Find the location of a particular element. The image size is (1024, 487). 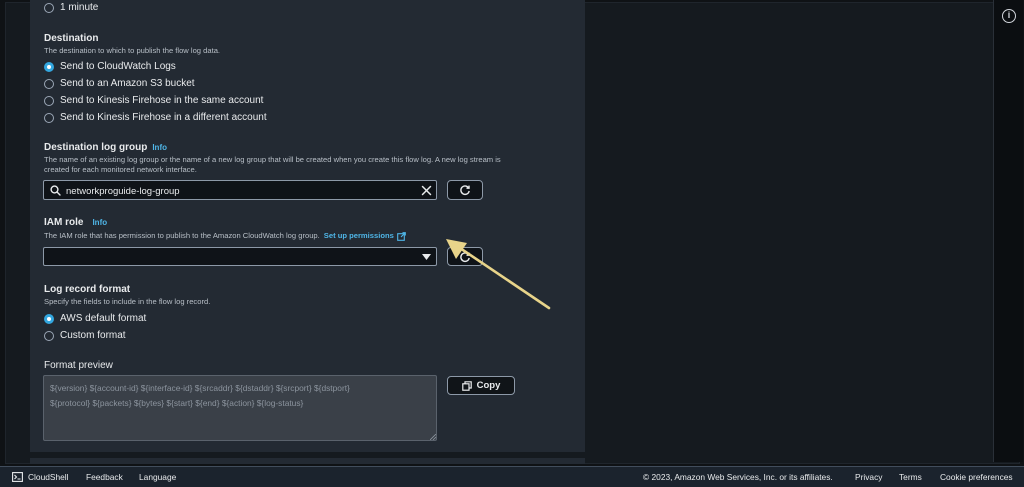

log-group-value: networkproguide-log-group is located at coordinates (123, 191).